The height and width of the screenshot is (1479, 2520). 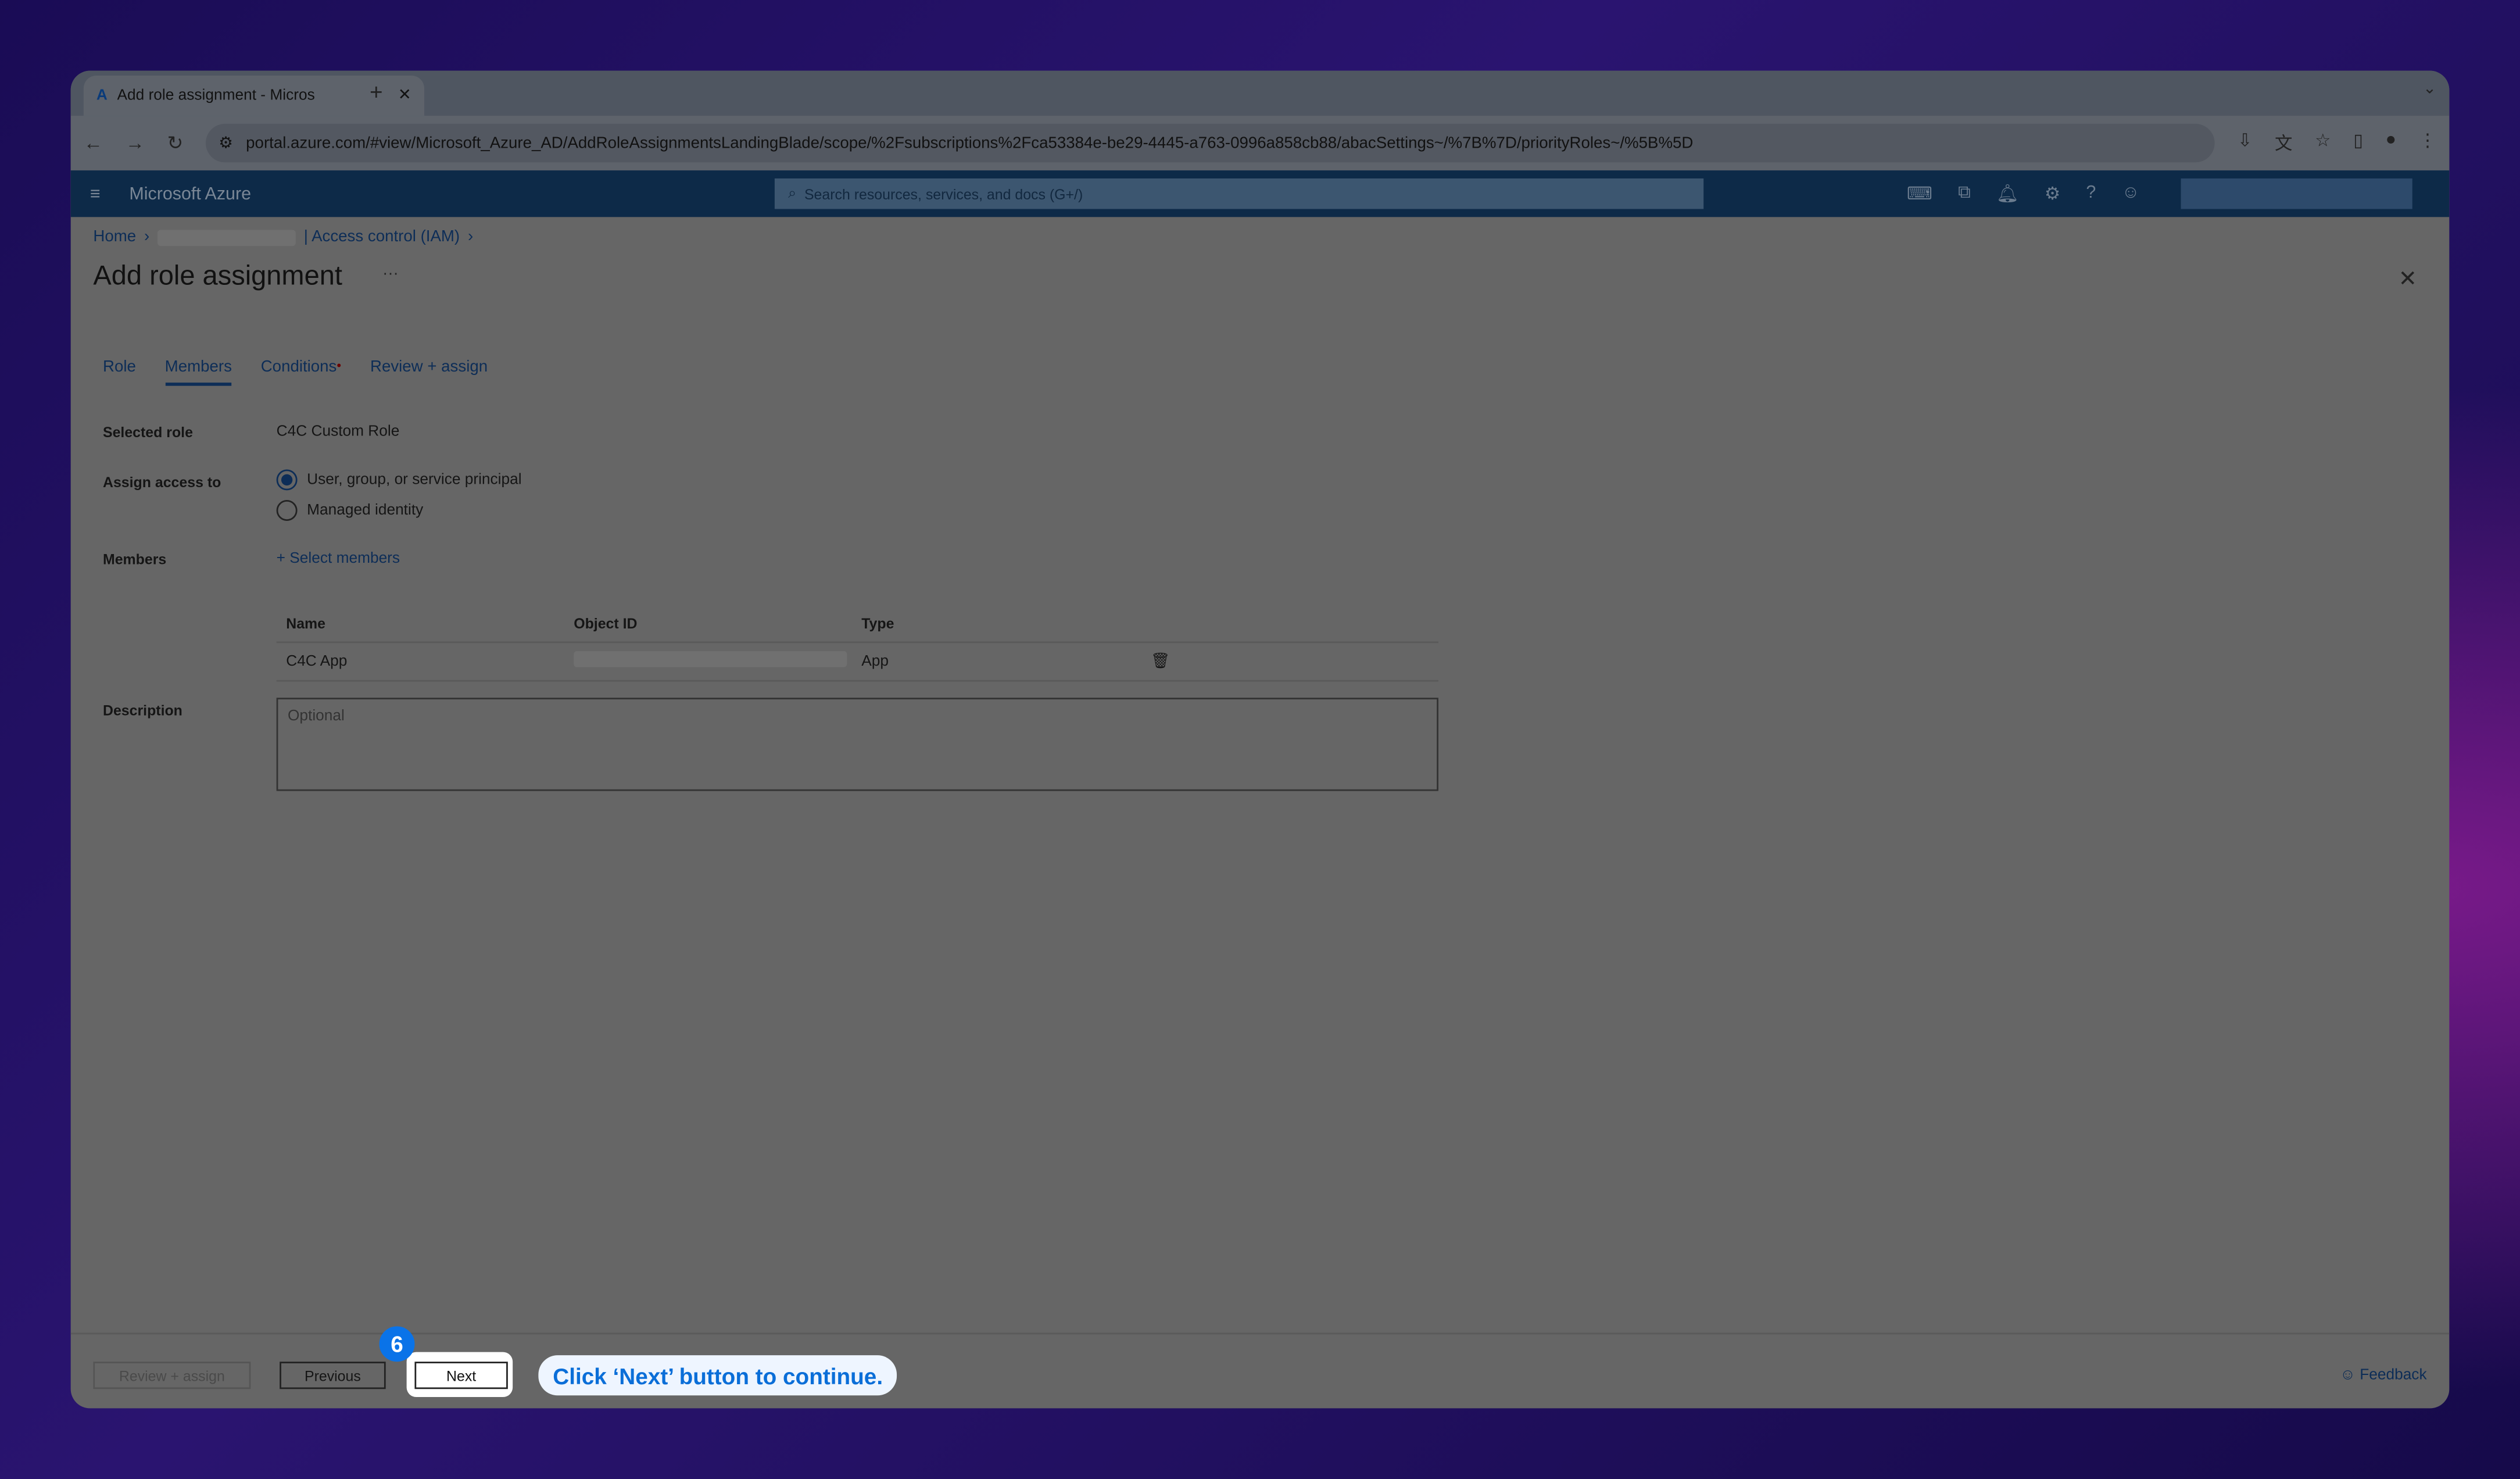 What do you see at coordinates (391, 274) in the screenshot?
I see `more-icon: ···` at bounding box center [391, 274].